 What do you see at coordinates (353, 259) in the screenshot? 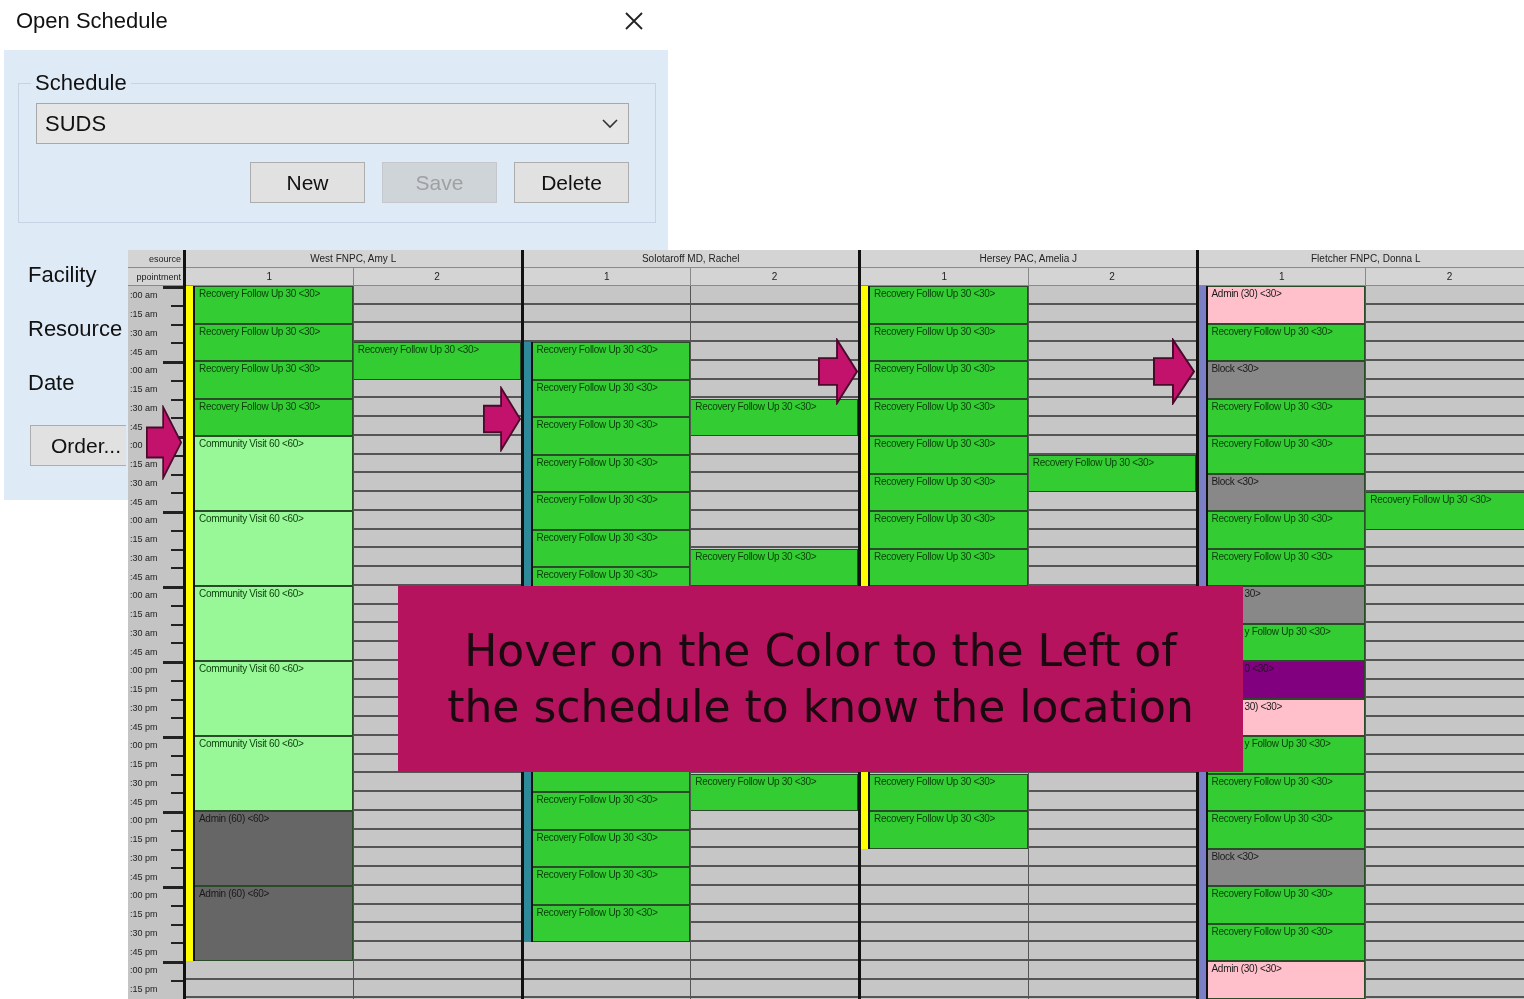
I see `resource-header: West FNPC, Amy L` at bounding box center [353, 259].